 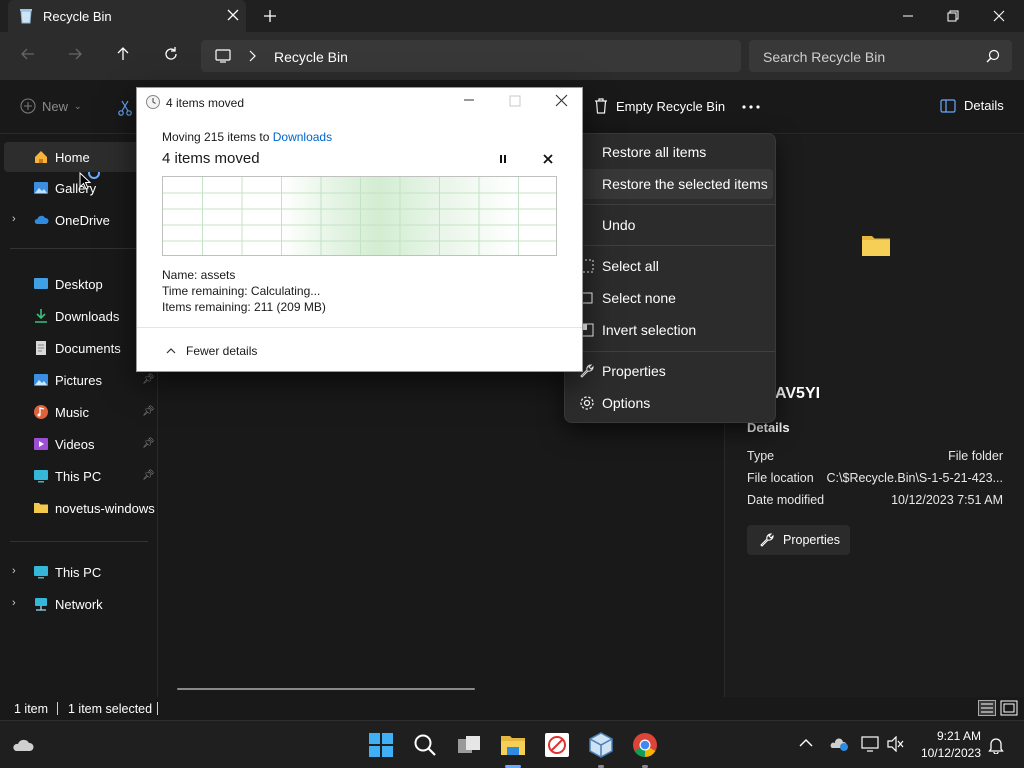 What do you see at coordinates (41, 572) in the screenshot?
I see `monitor-icon` at bounding box center [41, 572].